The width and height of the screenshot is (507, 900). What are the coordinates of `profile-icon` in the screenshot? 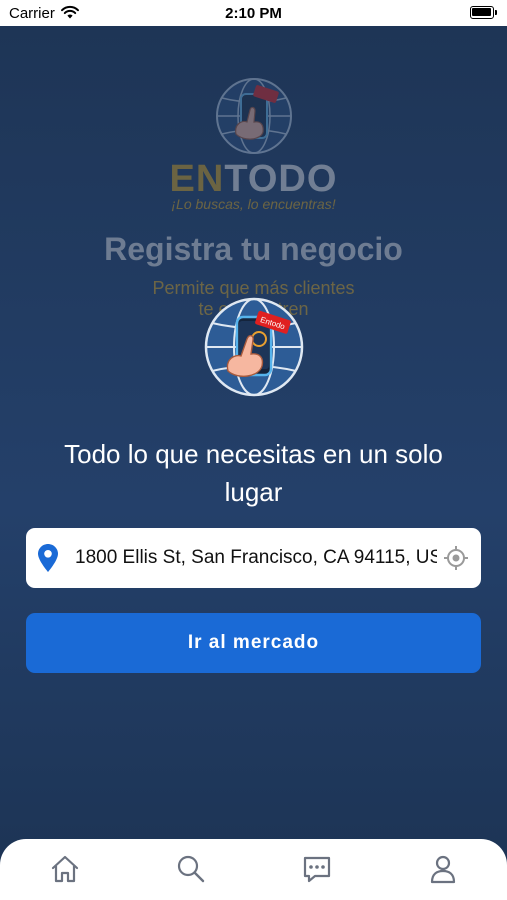 It's located at (443, 869).